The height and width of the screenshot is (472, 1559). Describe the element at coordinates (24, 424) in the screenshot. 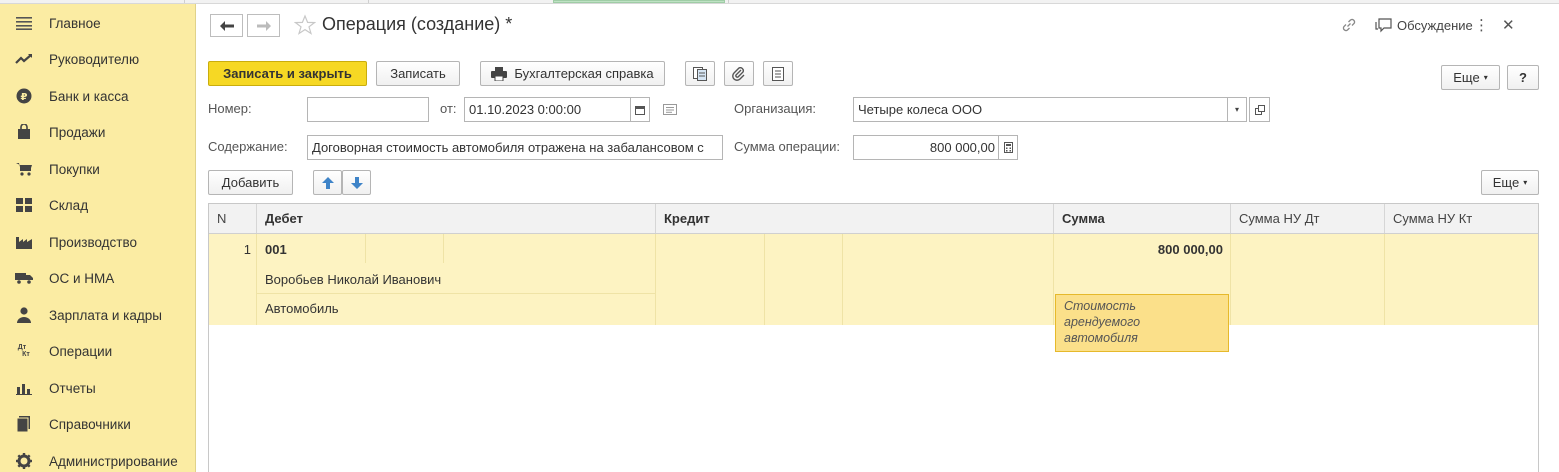

I see `book-icon` at that location.